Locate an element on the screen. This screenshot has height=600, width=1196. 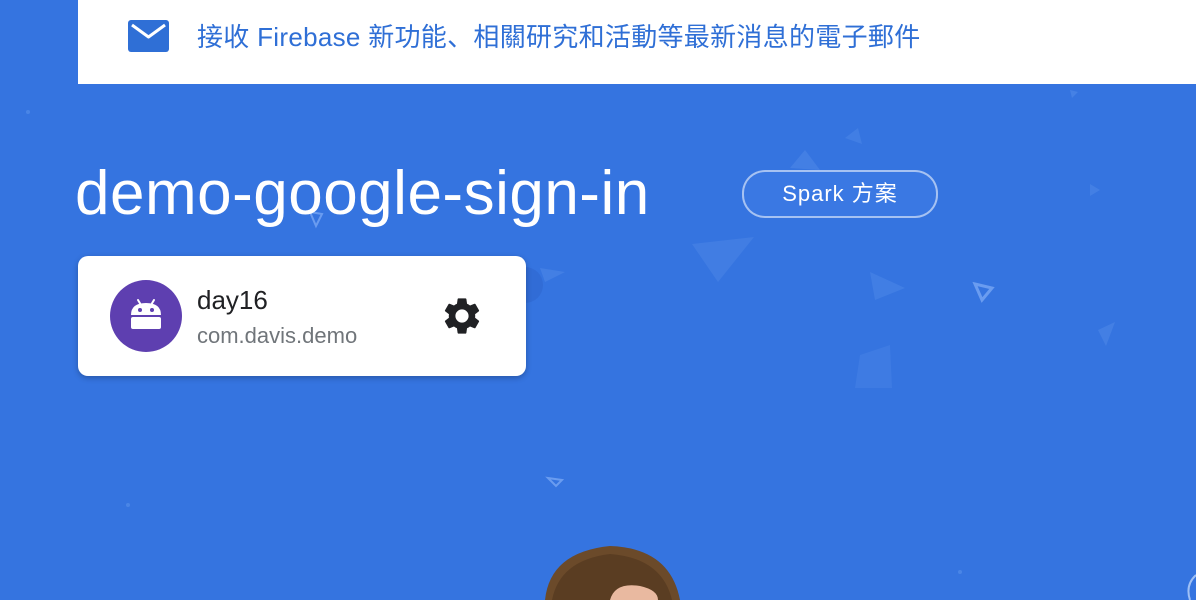
app-avatar is located at coordinates (146, 316).